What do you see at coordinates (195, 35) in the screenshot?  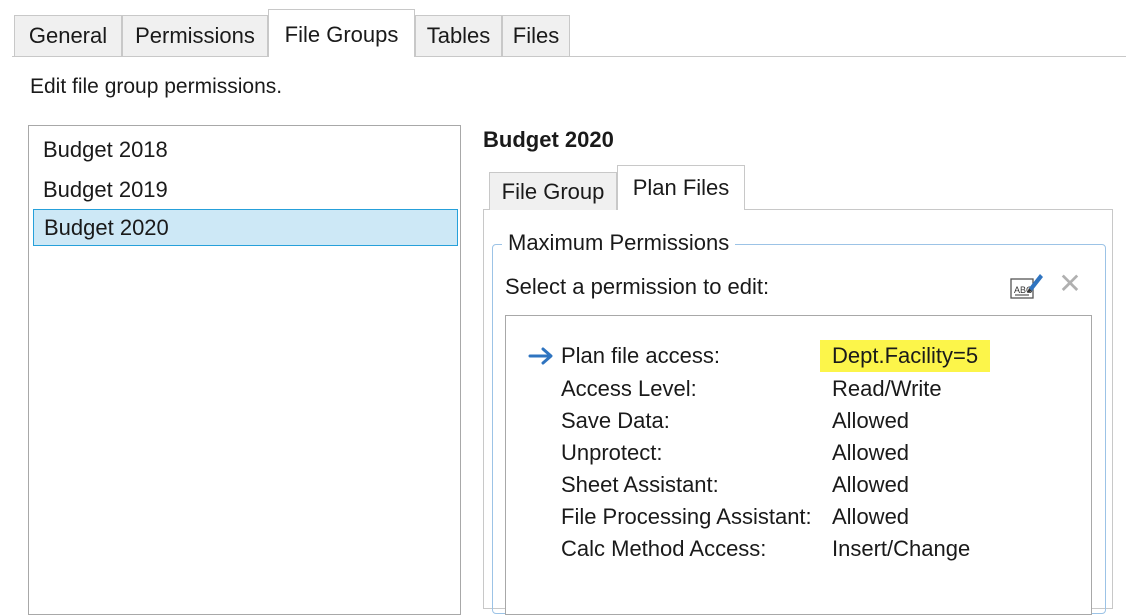 I see `tab-permissions: Permissions` at bounding box center [195, 35].